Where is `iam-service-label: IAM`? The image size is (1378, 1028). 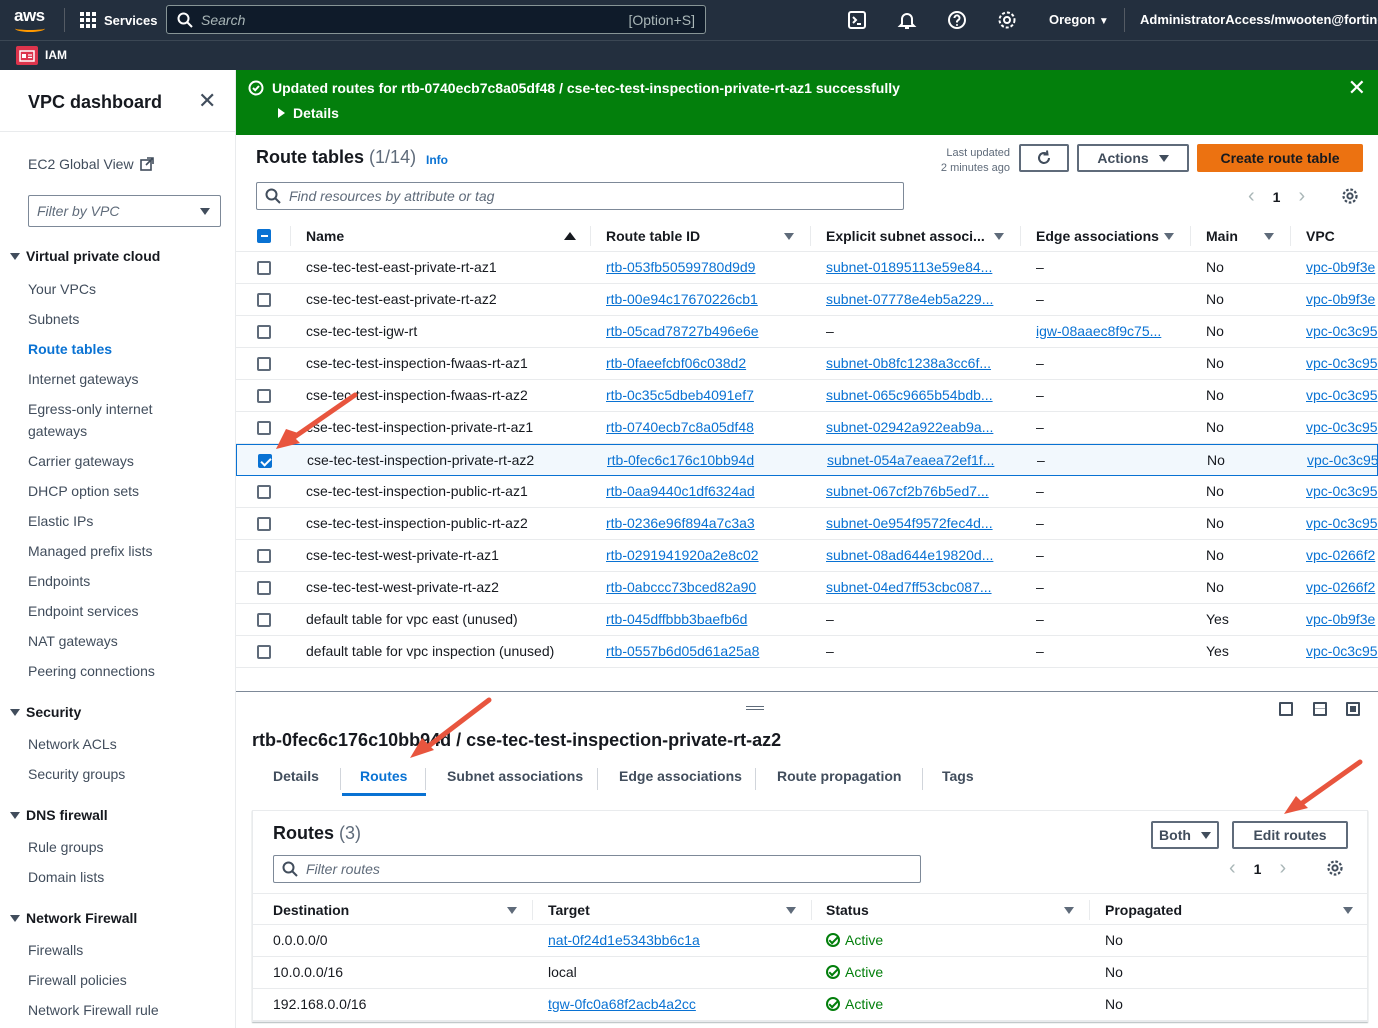 iam-service-label: IAM is located at coordinates (56, 55).